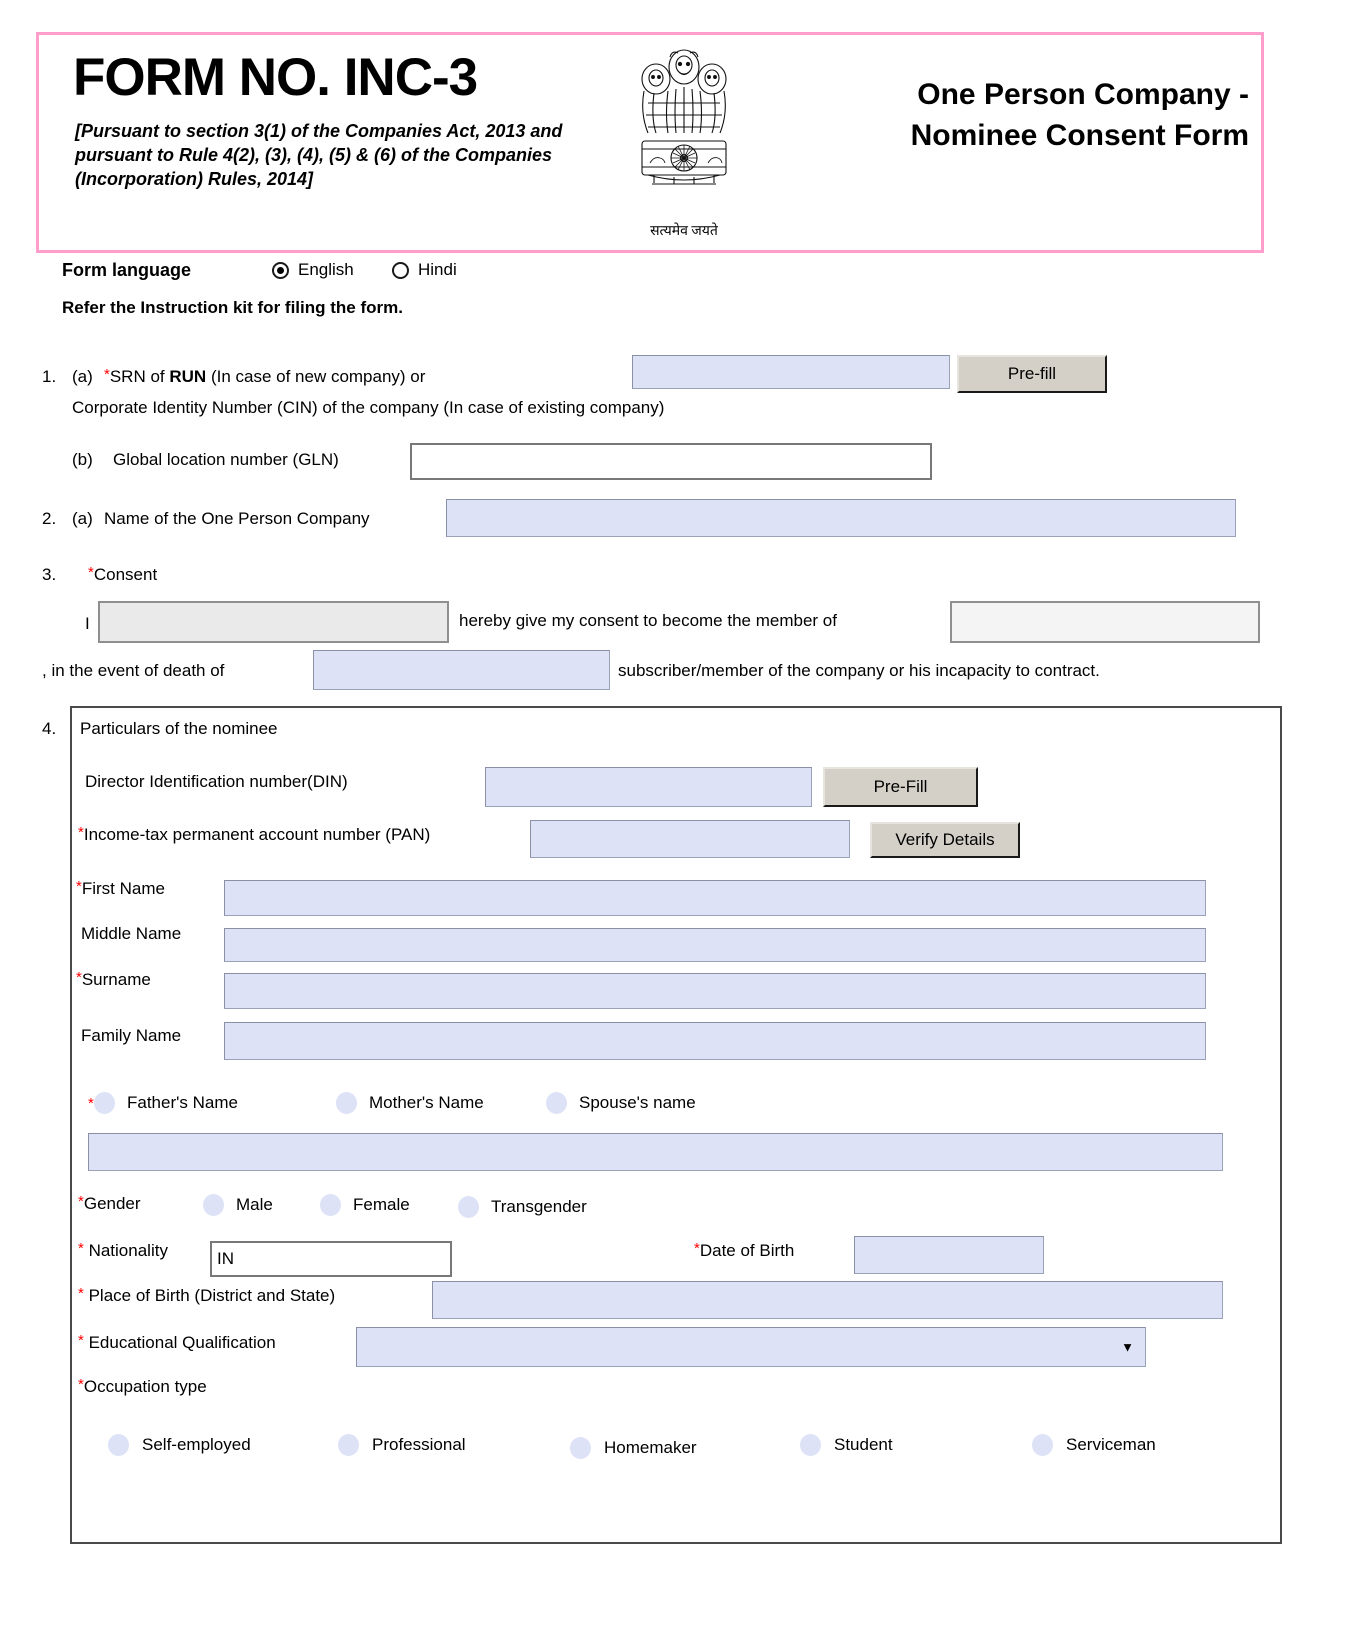 The image size is (1360, 1640). I want to click on item1-b-label: (b), so click(82, 459).